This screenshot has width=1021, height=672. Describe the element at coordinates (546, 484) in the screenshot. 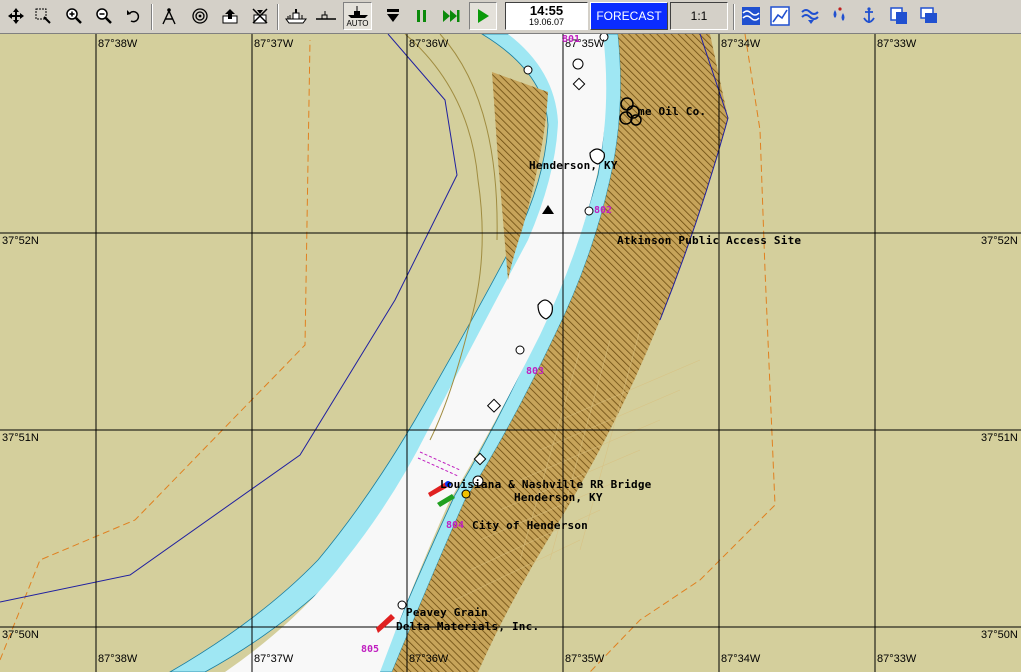

I see `label-bridge: Louisiana & Nashville RR Bridge` at that location.